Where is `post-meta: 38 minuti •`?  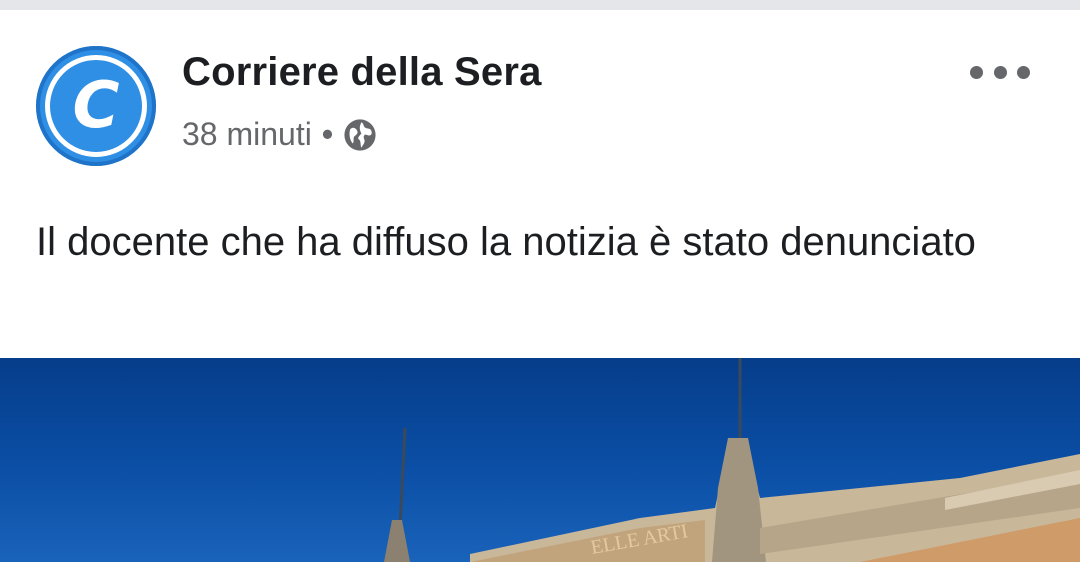 post-meta: 38 minuti • is located at coordinates (279, 134).